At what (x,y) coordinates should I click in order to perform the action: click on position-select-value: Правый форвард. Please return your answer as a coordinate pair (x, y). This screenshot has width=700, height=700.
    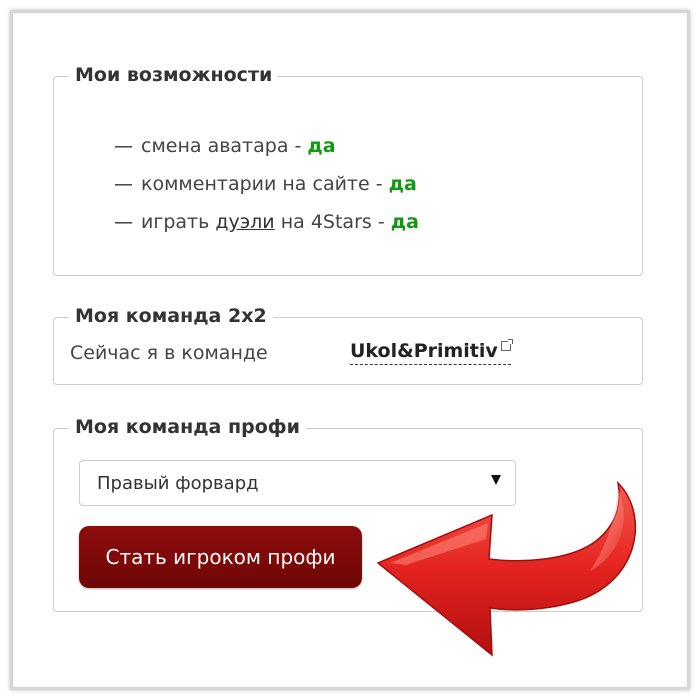
    Looking at the image, I should click on (178, 483).